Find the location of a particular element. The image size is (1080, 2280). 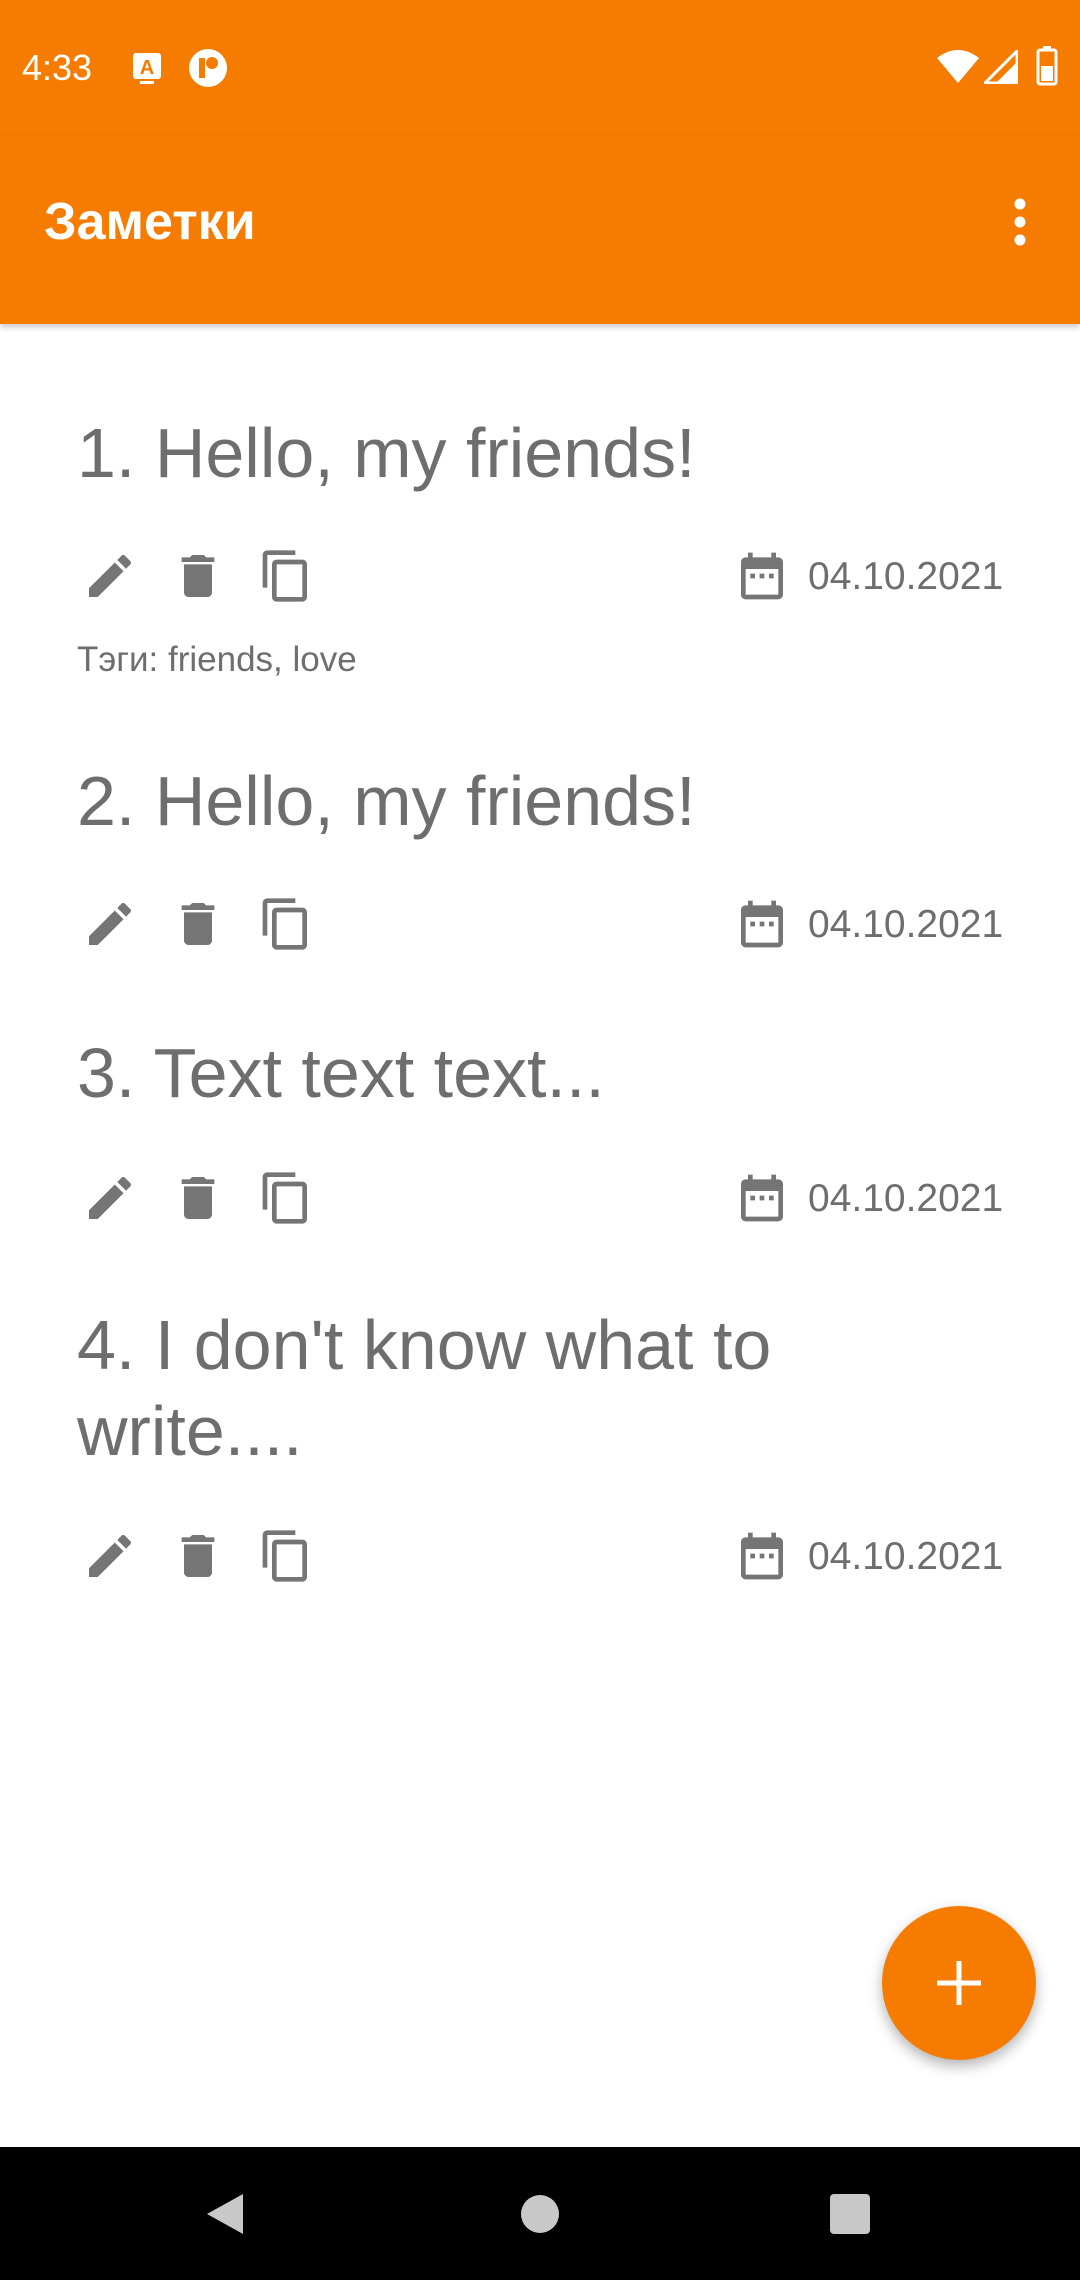

more-vert-icon is located at coordinates (1020, 222).